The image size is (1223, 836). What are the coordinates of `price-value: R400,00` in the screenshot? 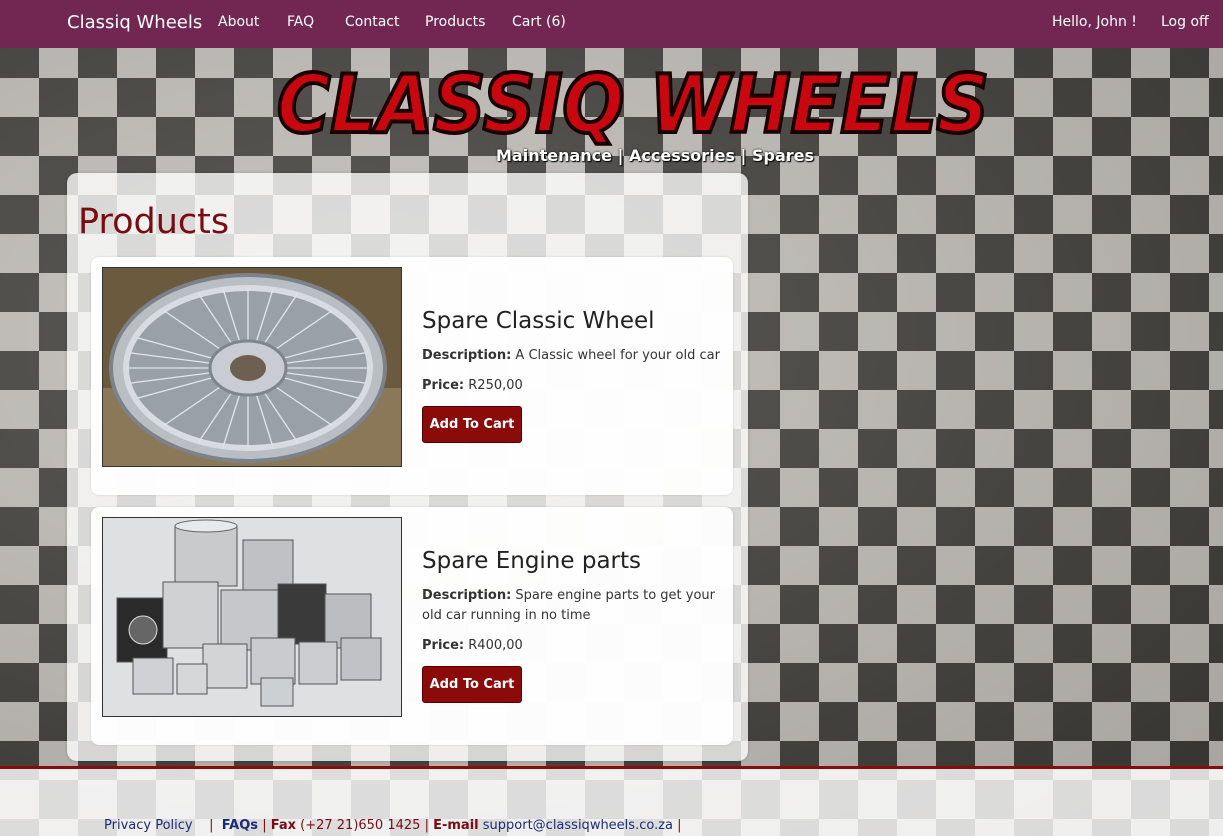 It's located at (495, 645).